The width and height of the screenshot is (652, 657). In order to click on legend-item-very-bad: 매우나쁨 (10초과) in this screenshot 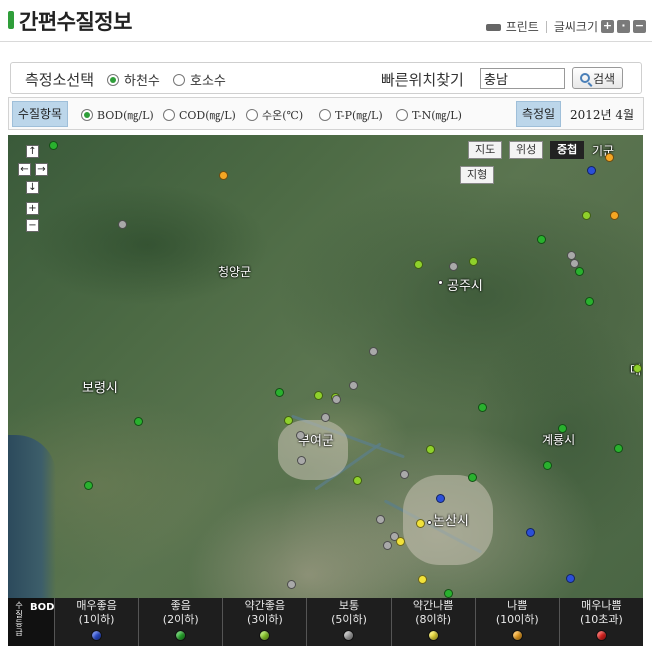, I will do `click(600, 622)`.